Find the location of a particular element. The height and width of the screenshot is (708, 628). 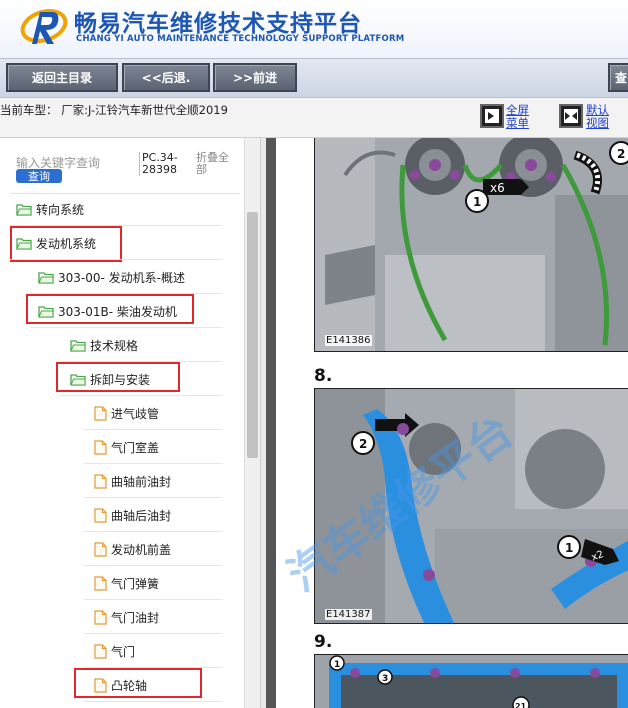

tree-leaf-valve-spring: 气门弹簧 is located at coordinates (126, 583).